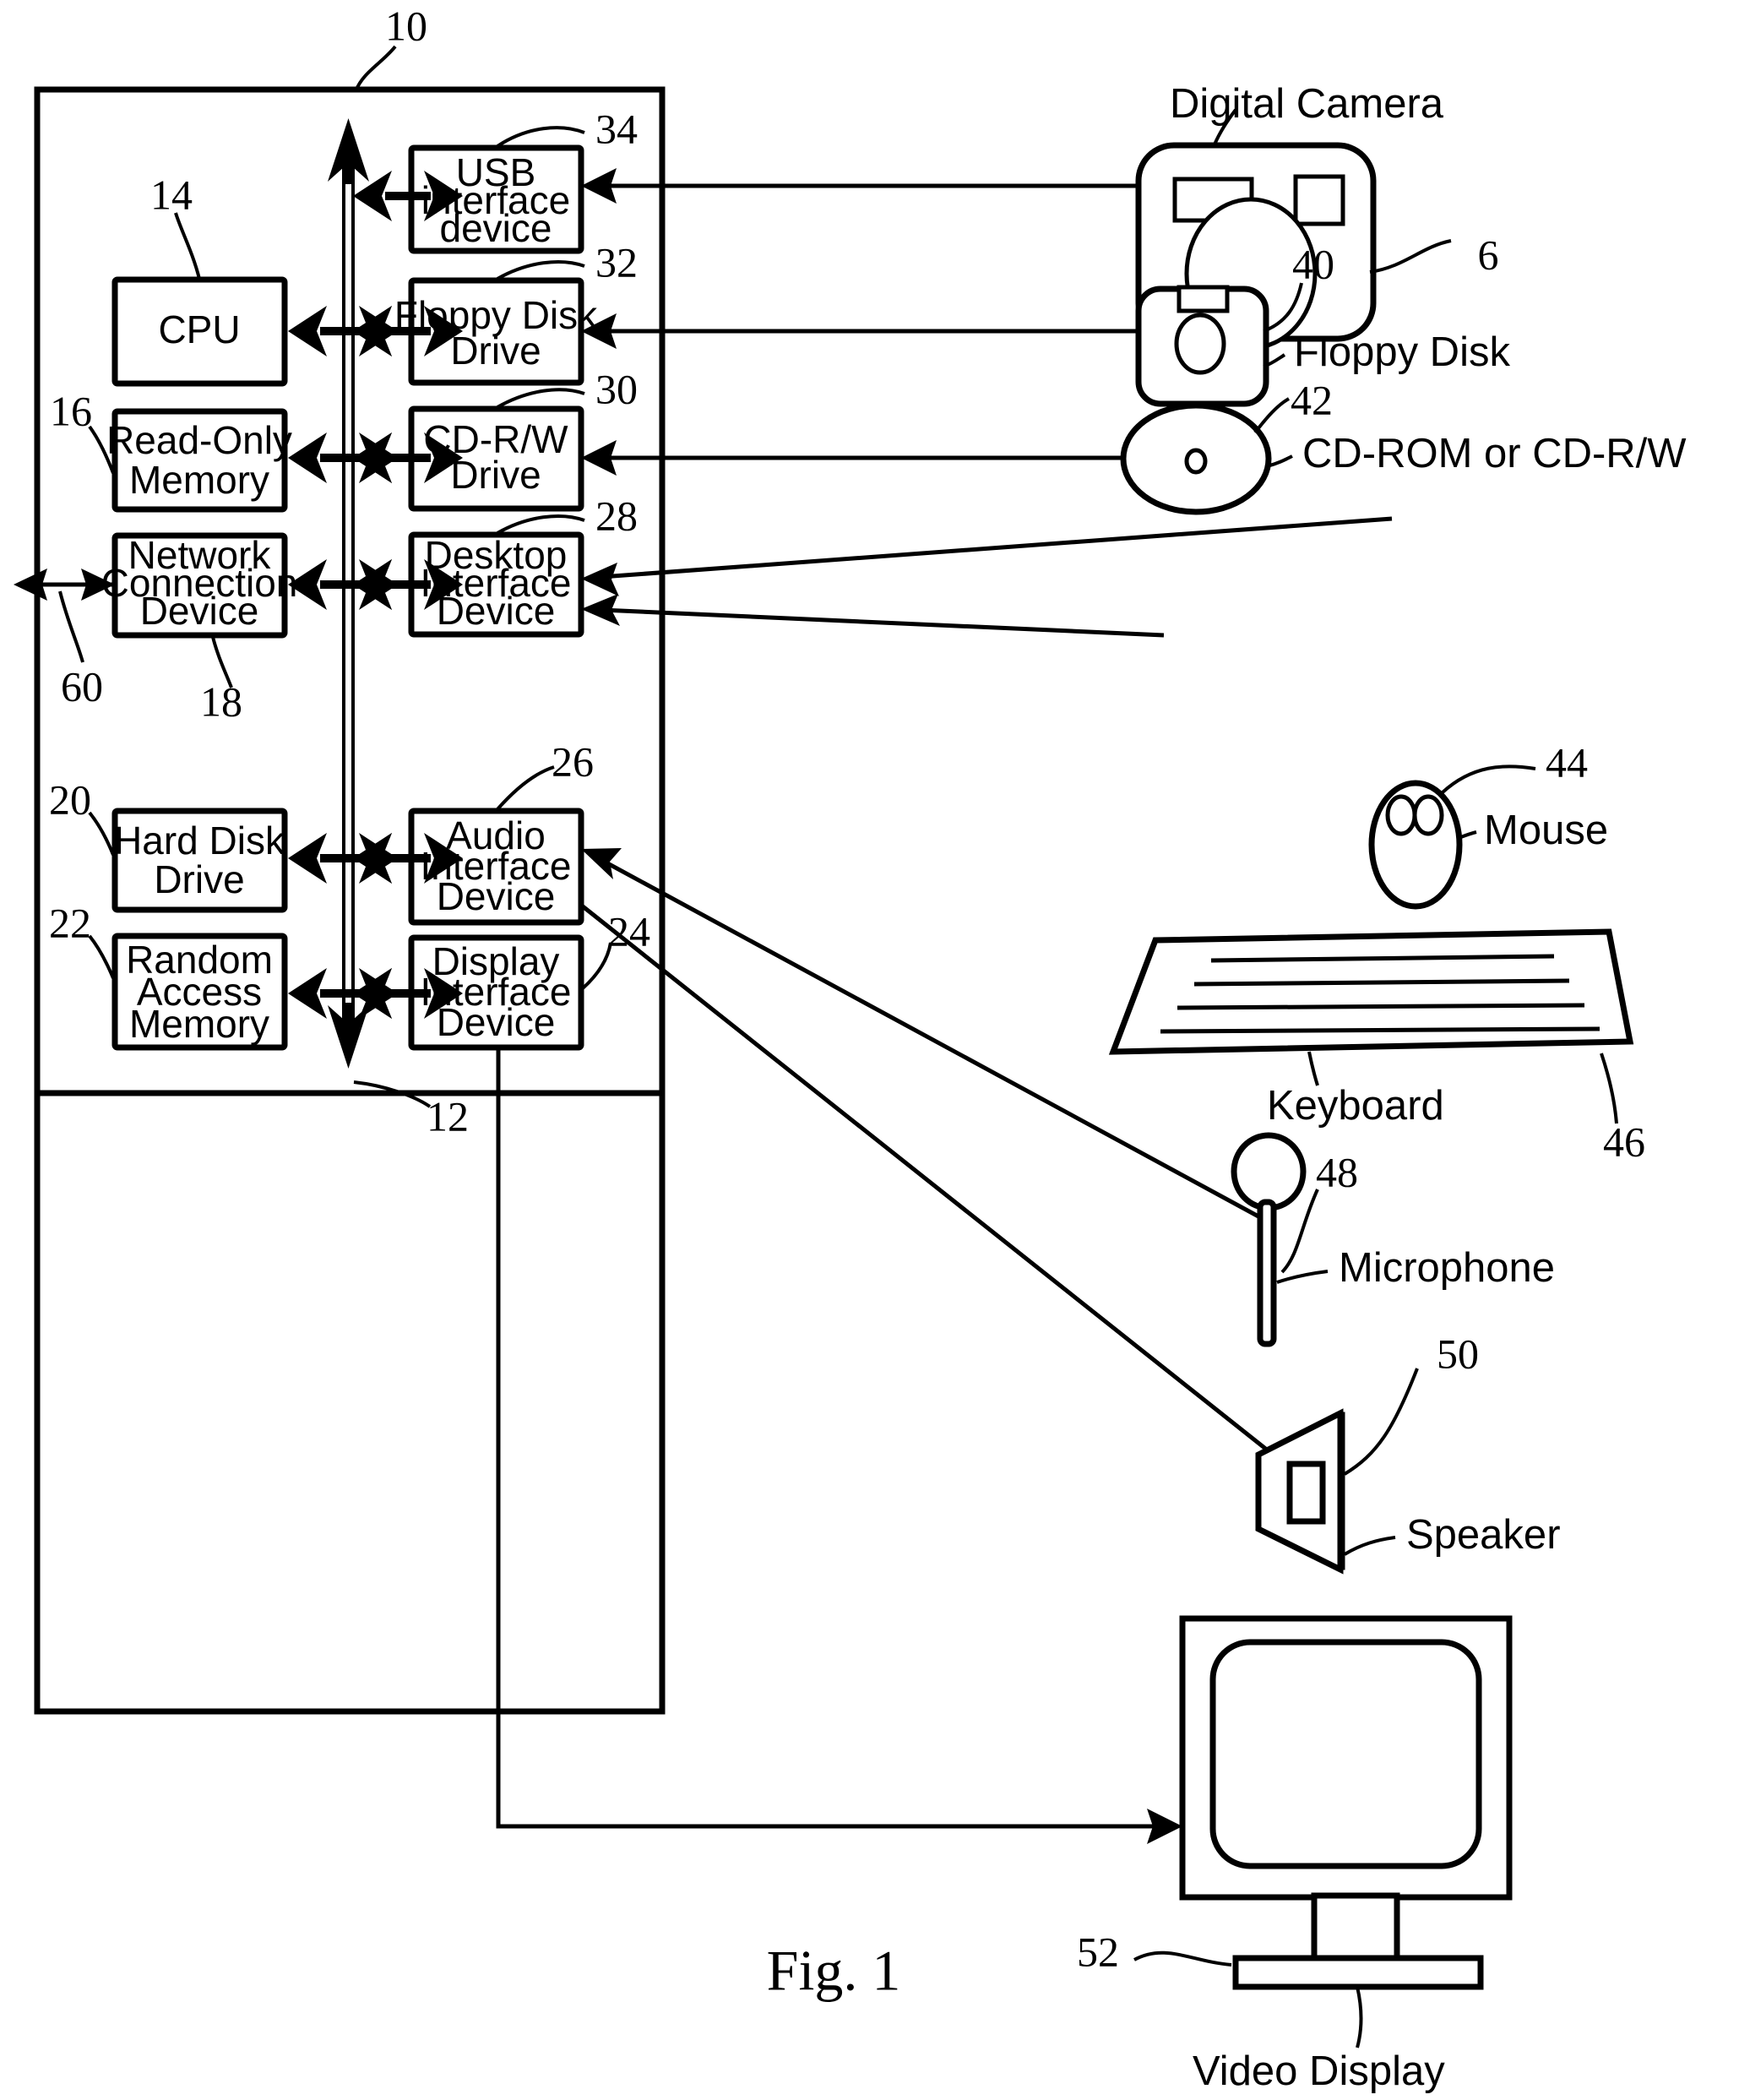  I want to click on block-rom-label-2: Memory, so click(199, 480).